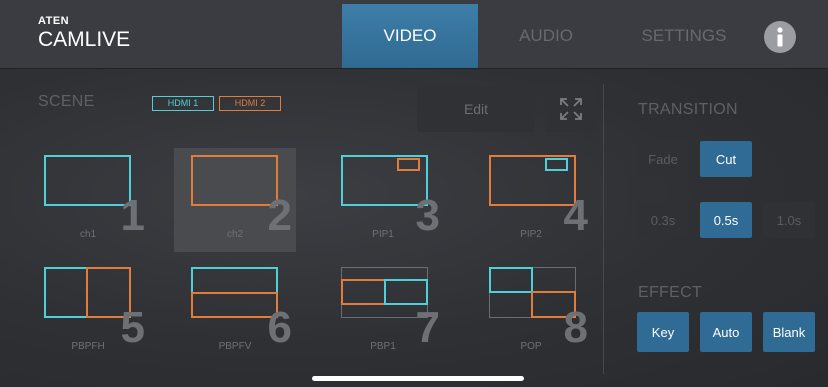 This screenshot has height=387, width=828. I want to click on info-icon, so click(780, 37).